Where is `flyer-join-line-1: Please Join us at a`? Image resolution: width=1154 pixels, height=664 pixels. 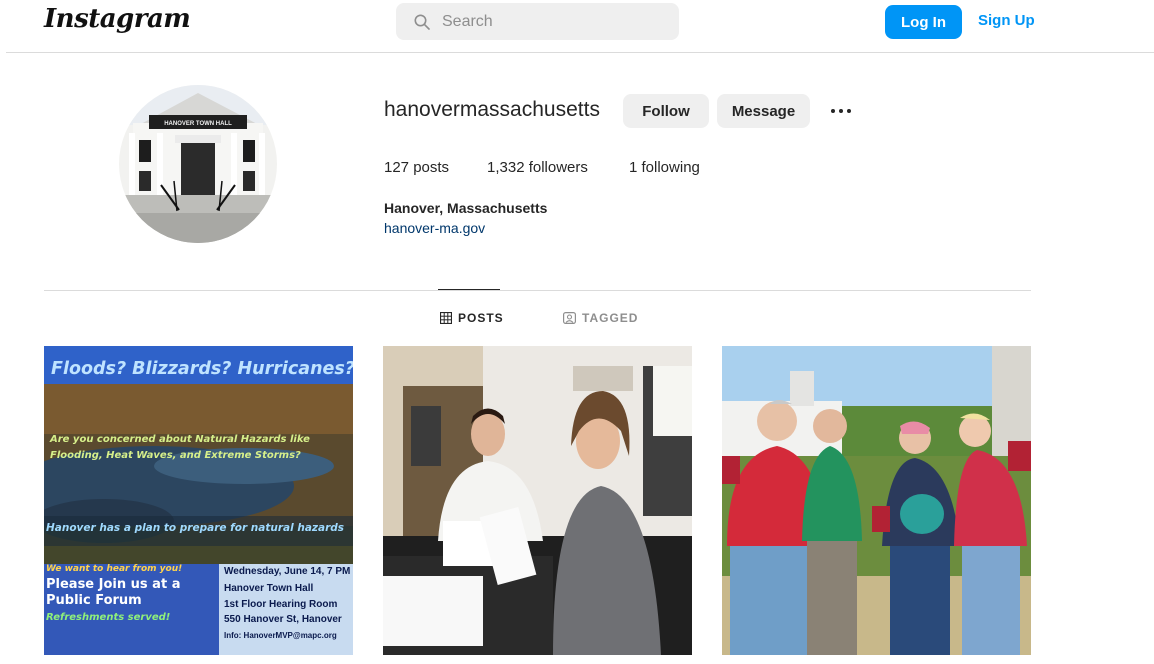
flyer-join-line-1: Please Join us at a is located at coordinates (113, 584).